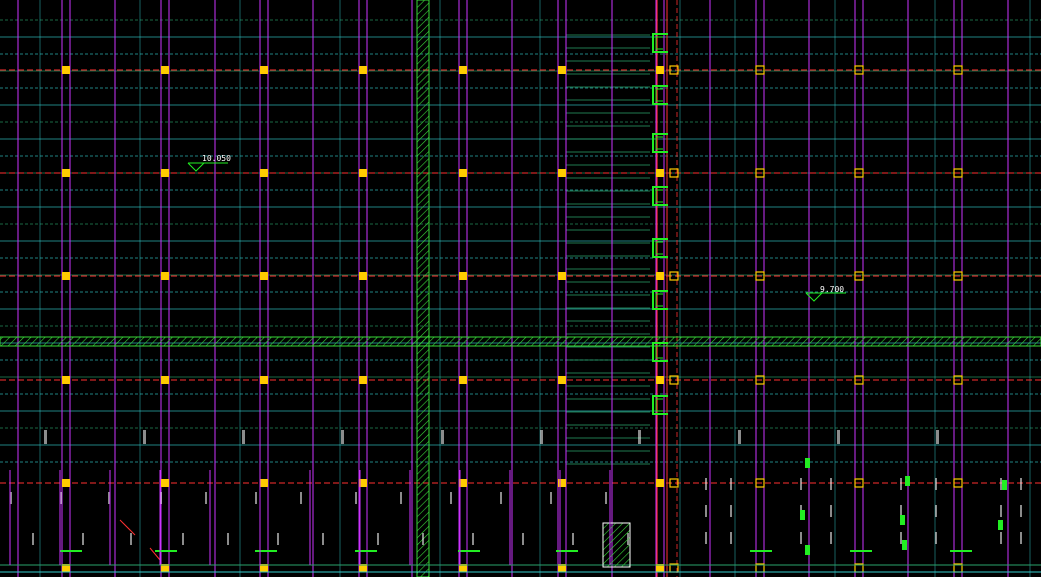 Image resolution: width=1041 pixels, height=577 pixels. What do you see at coordinates (216, 158) in the screenshot?
I see `elevation-label-1: 10.050` at bounding box center [216, 158].